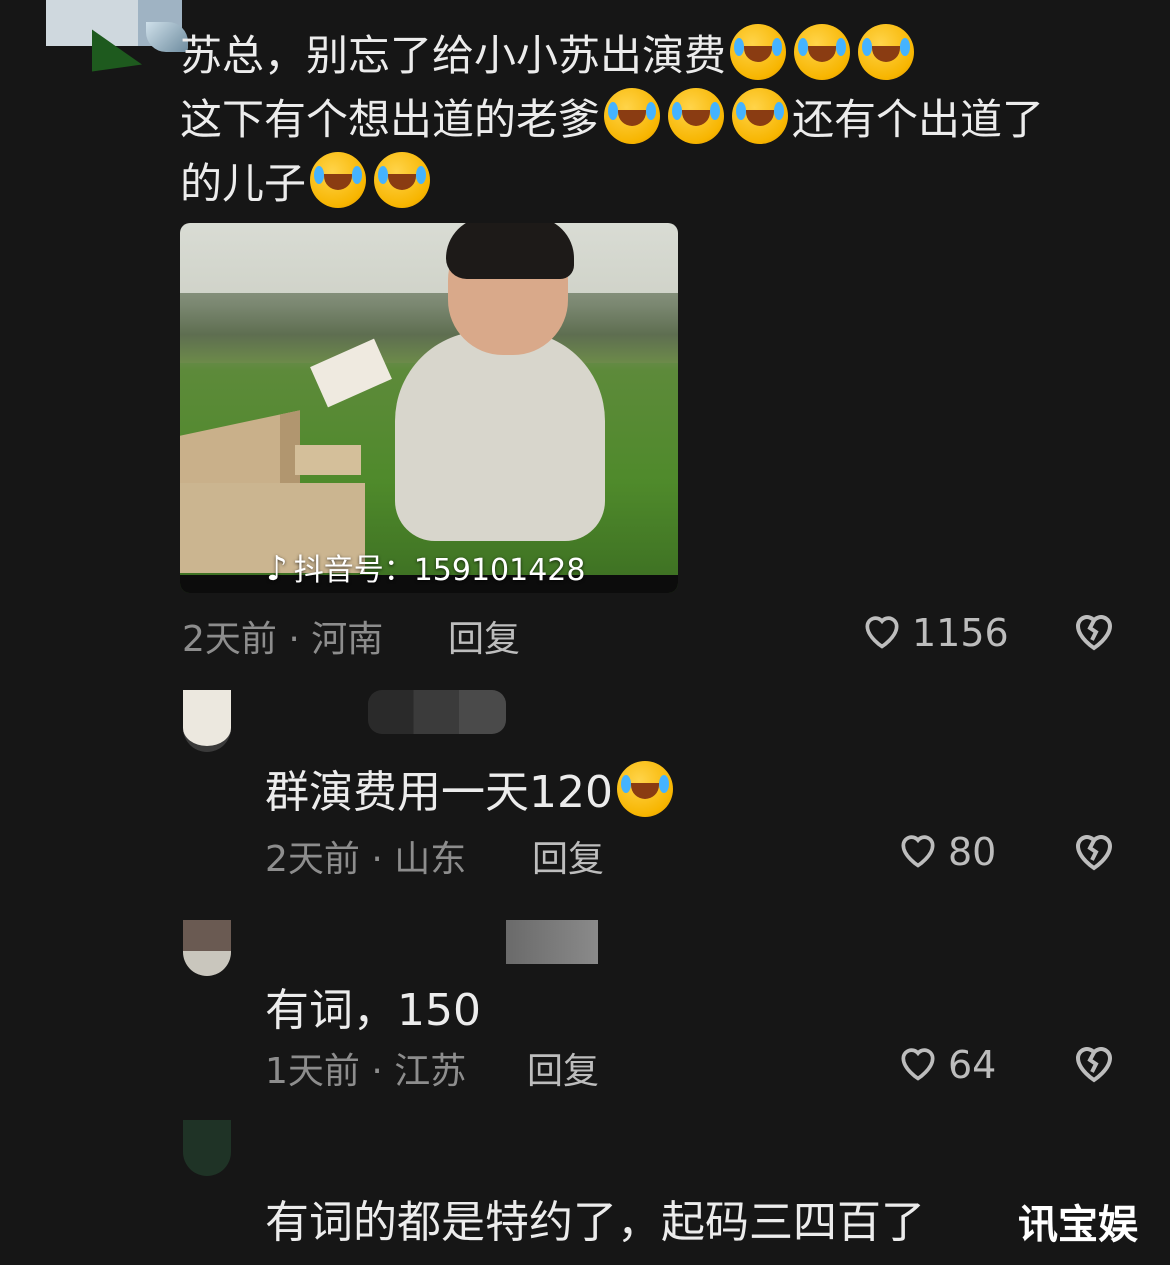 Image resolution: width=1170 pixels, height=1265 pixels. I want to click on comment-line-2: 这下有个想出道的老爹, so click(390, 119).